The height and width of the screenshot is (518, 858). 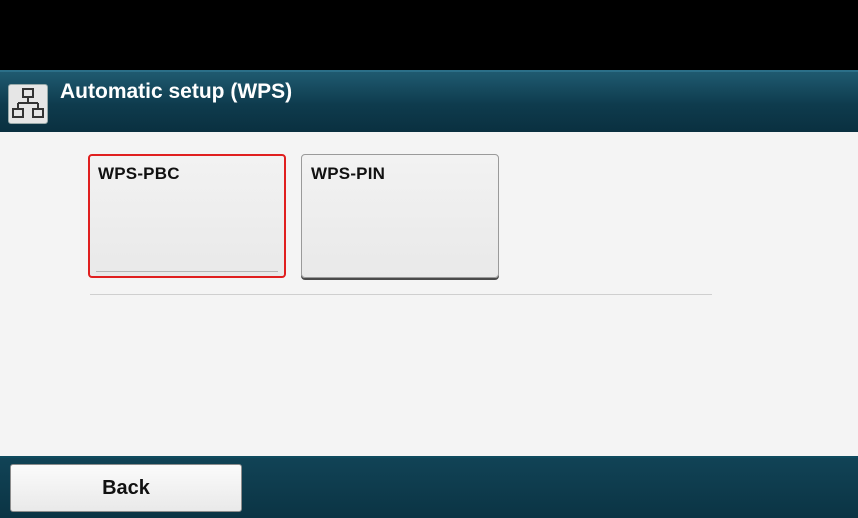 I want to click on page-title: Automatic setup (WPS), so click(x=176, y=91).